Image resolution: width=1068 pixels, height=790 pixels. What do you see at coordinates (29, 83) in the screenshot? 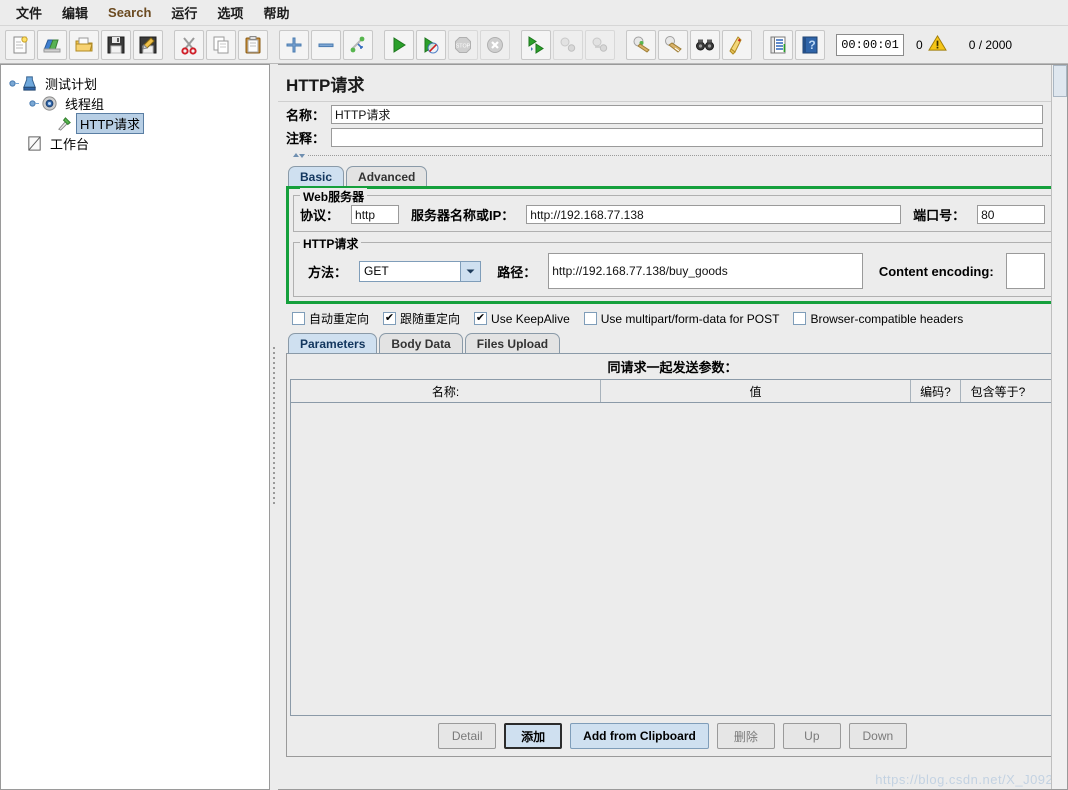
I see `test-plan-icon` at bounding box center [29, 83].